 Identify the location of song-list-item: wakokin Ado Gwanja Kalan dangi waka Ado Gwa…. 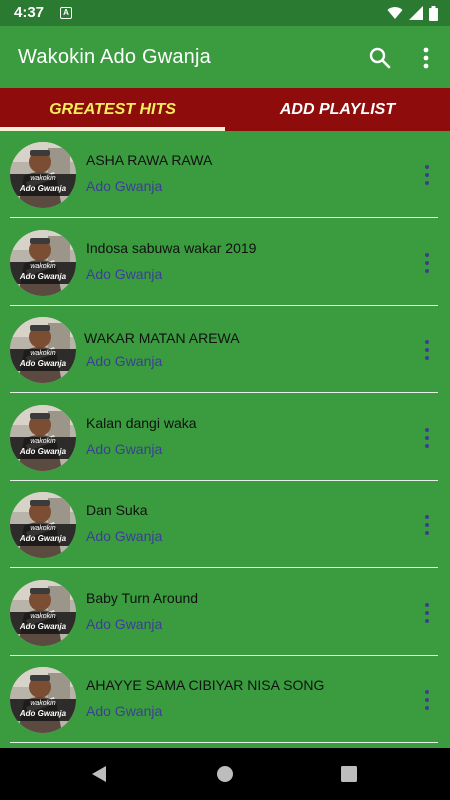
(225, 438).